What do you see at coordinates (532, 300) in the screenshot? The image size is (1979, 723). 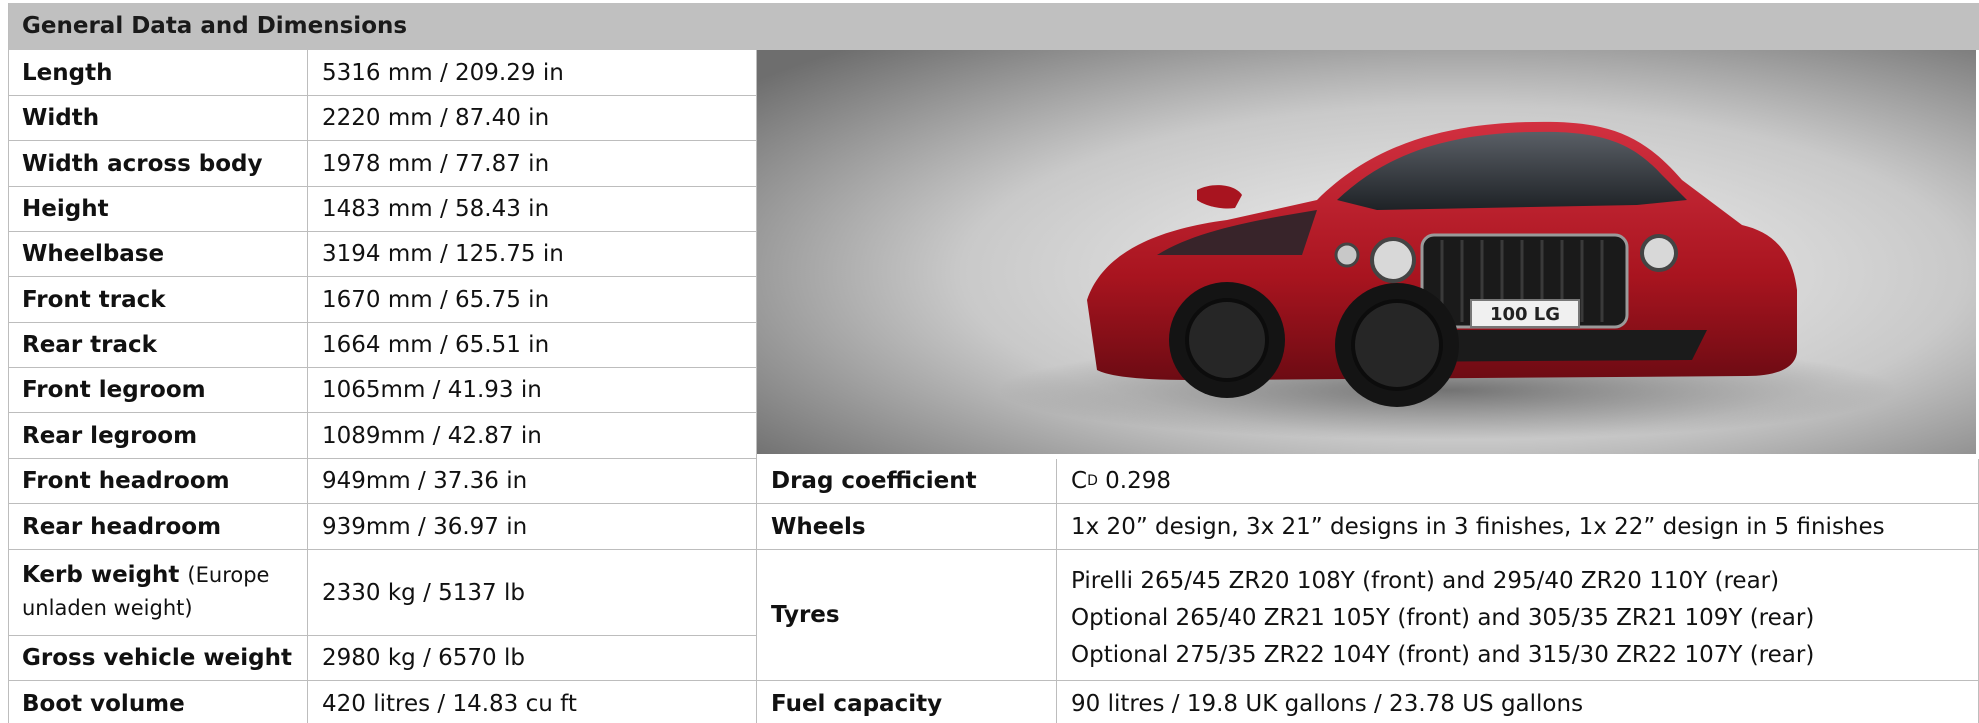 I see `value-front-track: 1670 mm / 65.75 in` at bounding box center [532, 300].